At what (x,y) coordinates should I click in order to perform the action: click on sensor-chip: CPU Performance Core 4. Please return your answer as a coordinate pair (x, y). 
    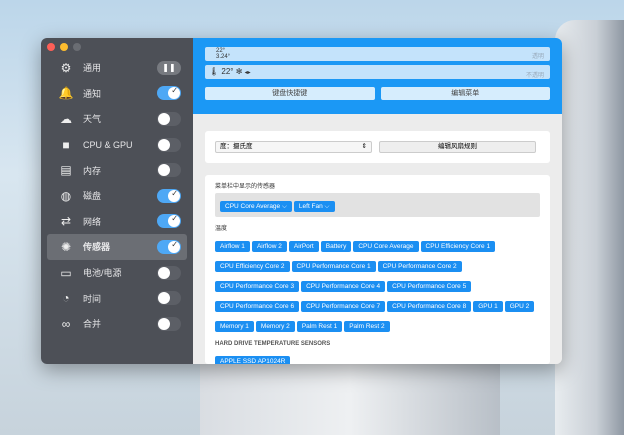
    Looking at the image, I should click on (343, 286).